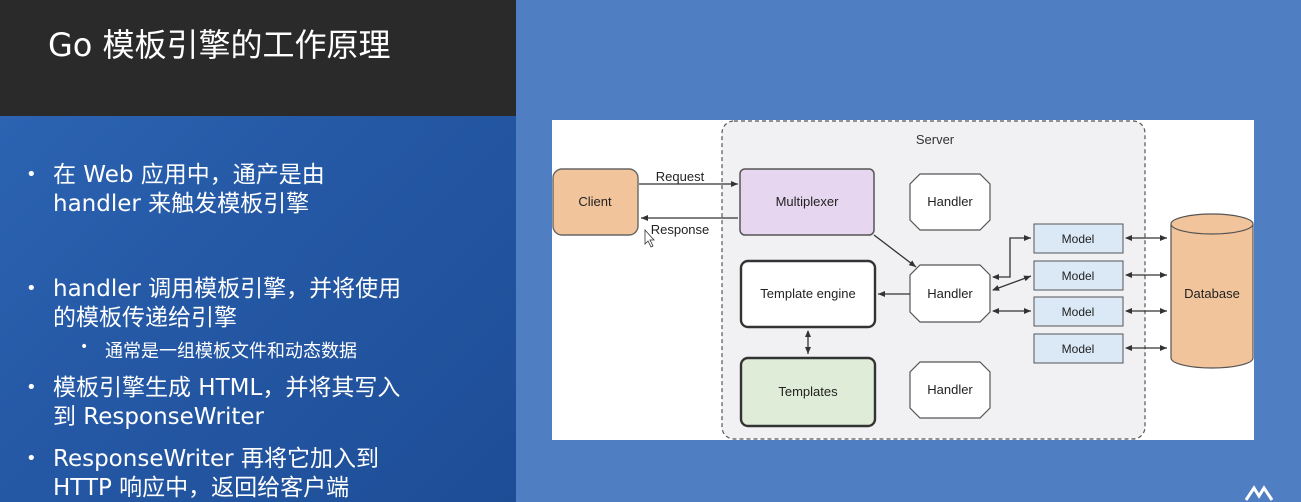 The height and width of the screenshot is (502, 1301). I want to click on bullet-2-line-1: handler 调用模板引擎，并将使用, so click(227, 289).